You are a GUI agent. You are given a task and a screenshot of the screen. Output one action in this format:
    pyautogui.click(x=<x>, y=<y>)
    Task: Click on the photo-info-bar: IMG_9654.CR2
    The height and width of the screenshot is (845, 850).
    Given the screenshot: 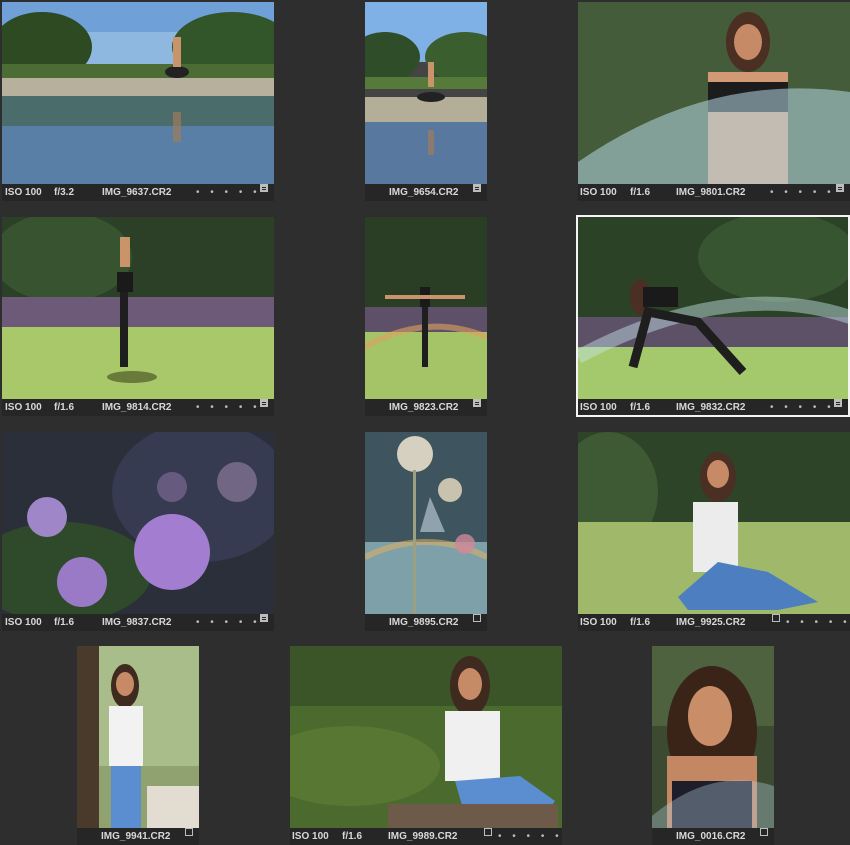 What is the action you would take?
    pyautogui.click(x=426, y=192)
    